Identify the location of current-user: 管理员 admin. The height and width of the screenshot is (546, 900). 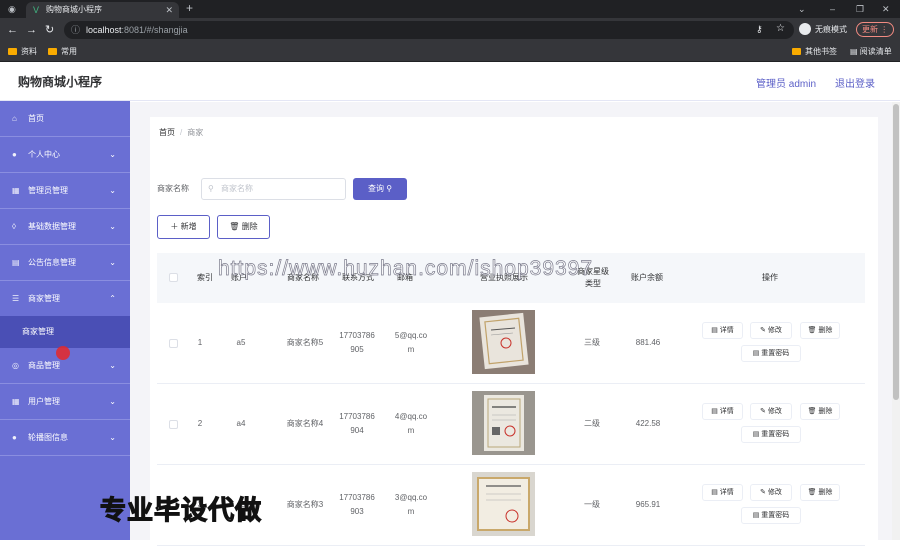
(786, 82).